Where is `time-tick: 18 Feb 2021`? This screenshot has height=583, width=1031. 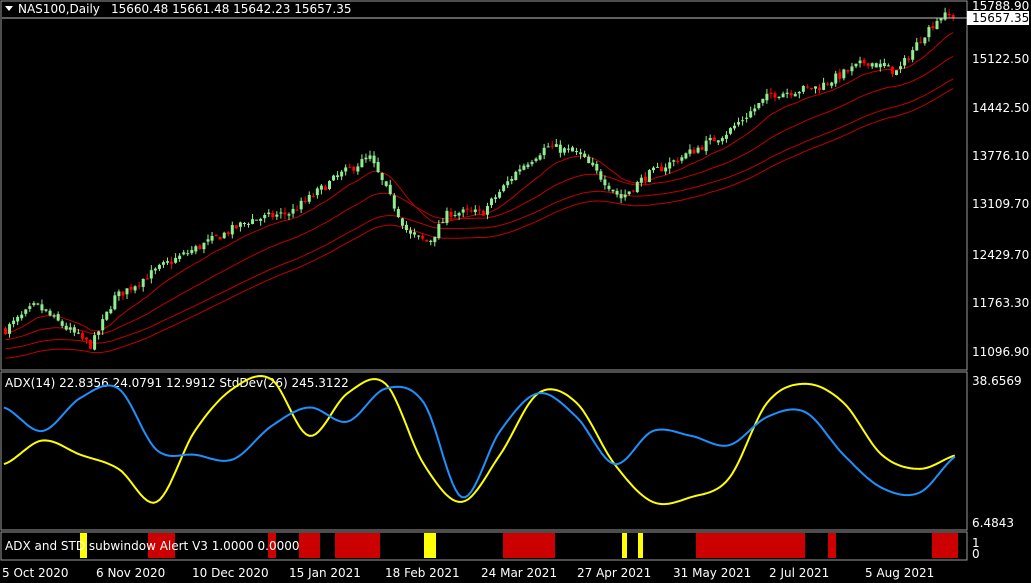
time-tick: 18 Feb 2021 is located at coordinates (422, 573).